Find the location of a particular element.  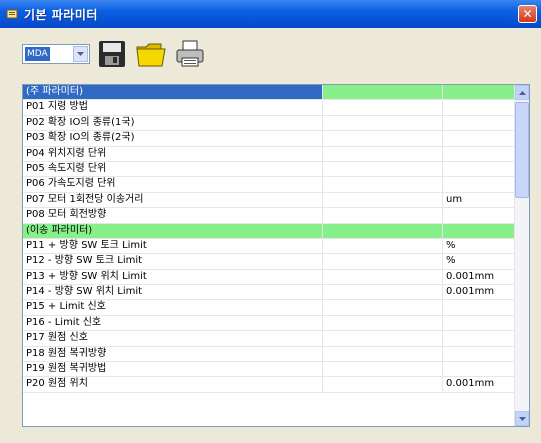

parameter-name-cell: P11 + 방향 SW 토크 Limit is located at coordinates (173, 246).